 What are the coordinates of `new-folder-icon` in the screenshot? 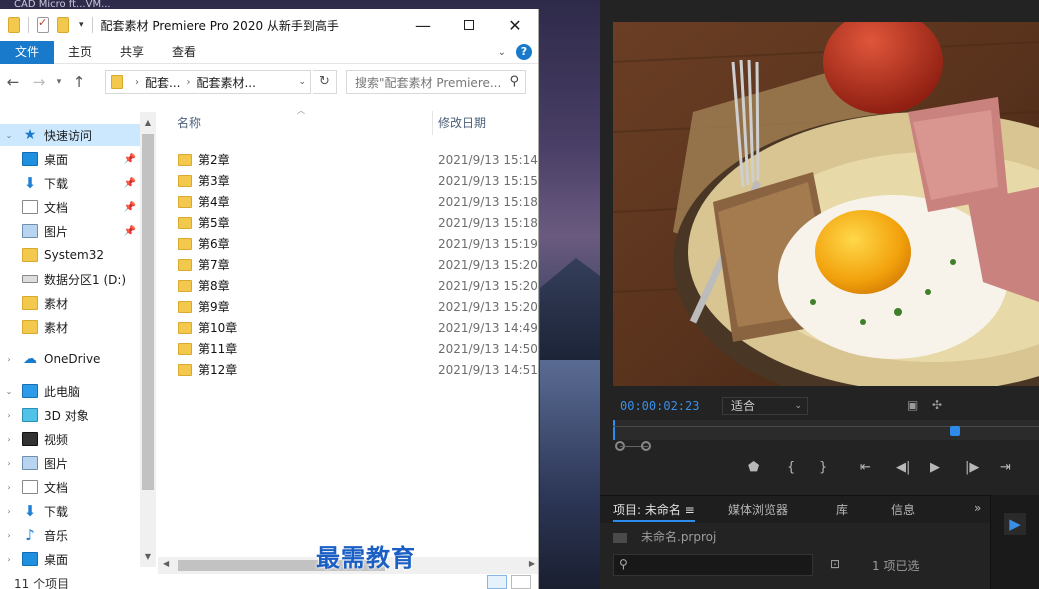 It's located at (63, 25).